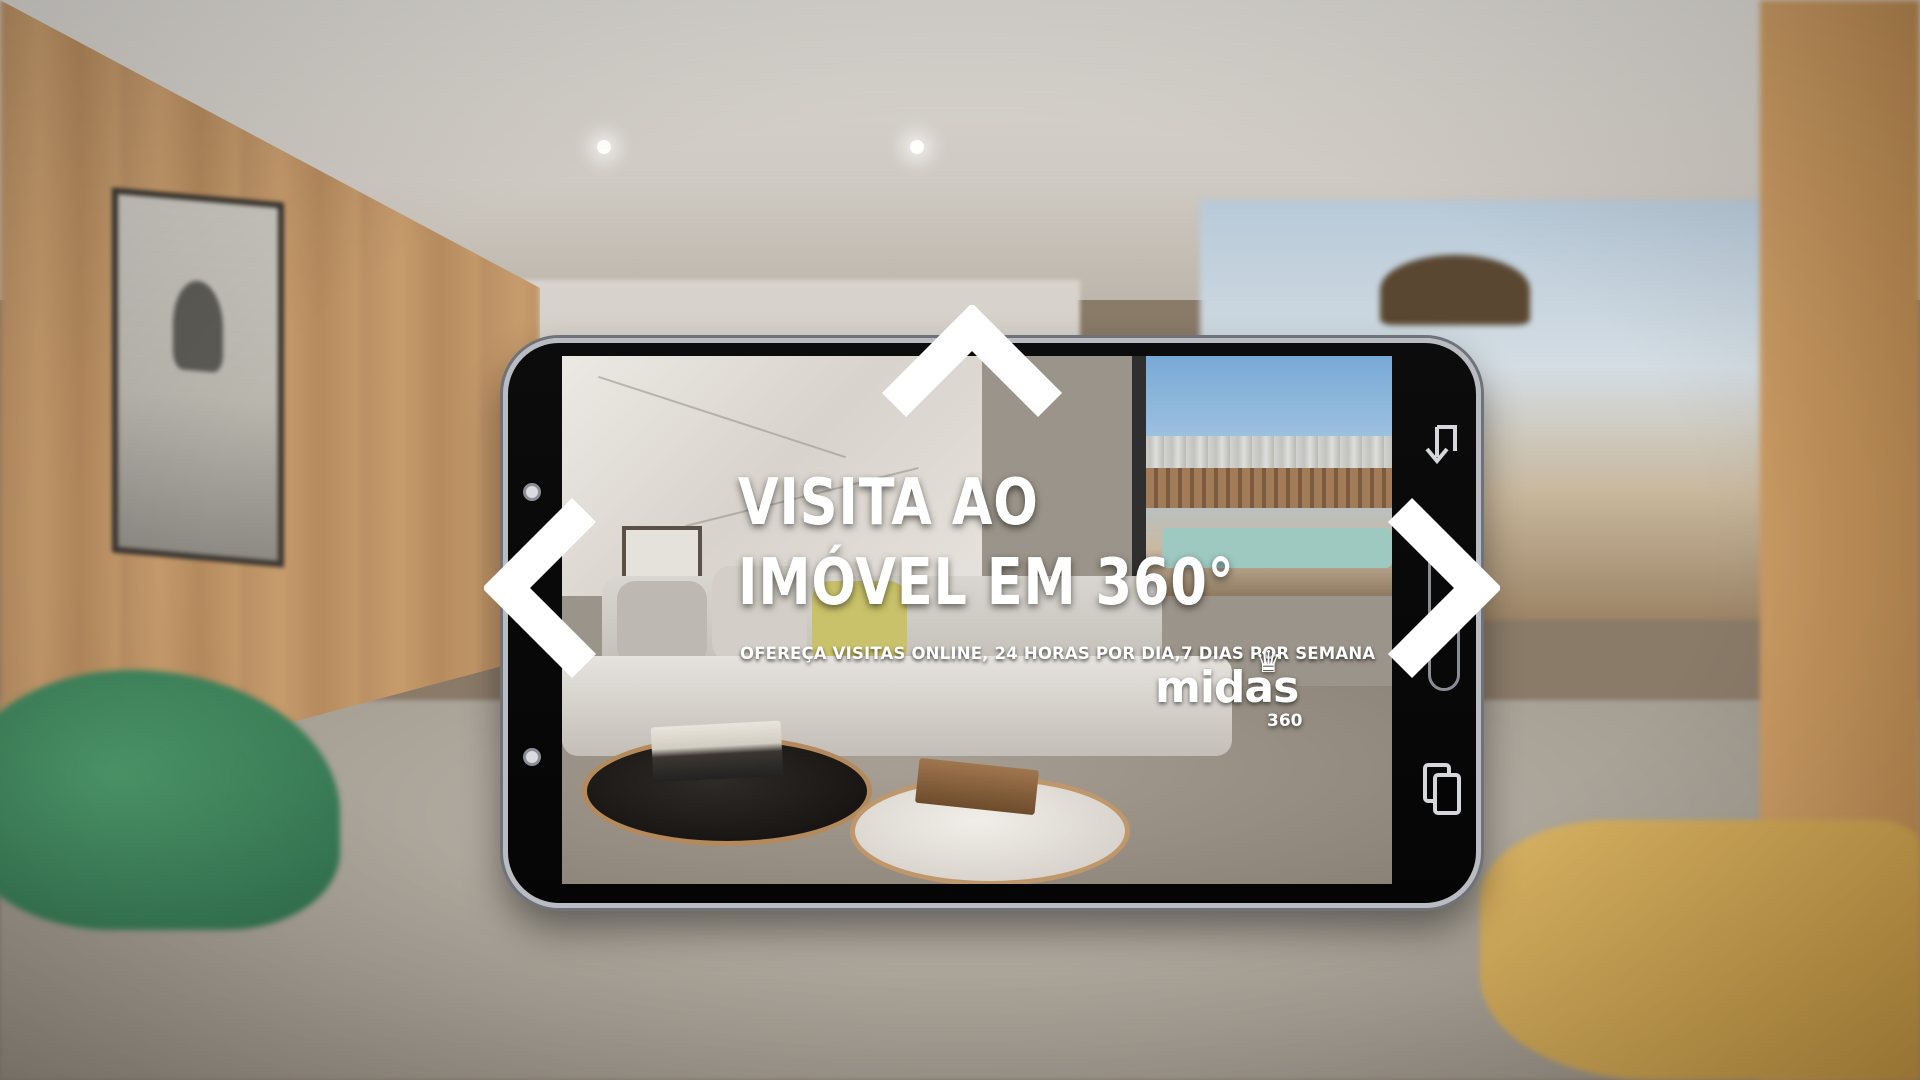 This screenshot has height=1080, width=1920. I want to click on headline-line-1: VISITA AO, so click(888, 503).